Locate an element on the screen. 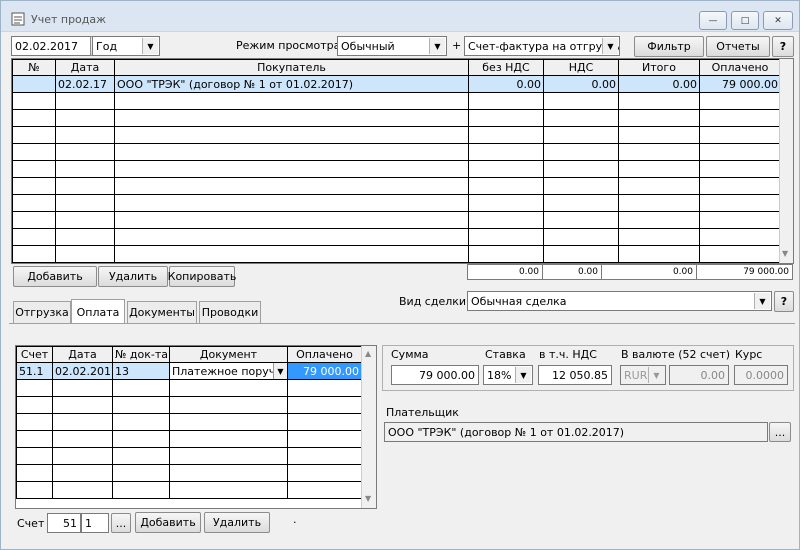 Image resolution: width=807 pixels, height=550 pixels. tab-payment: Оплата is located at coordinates (98, 311).